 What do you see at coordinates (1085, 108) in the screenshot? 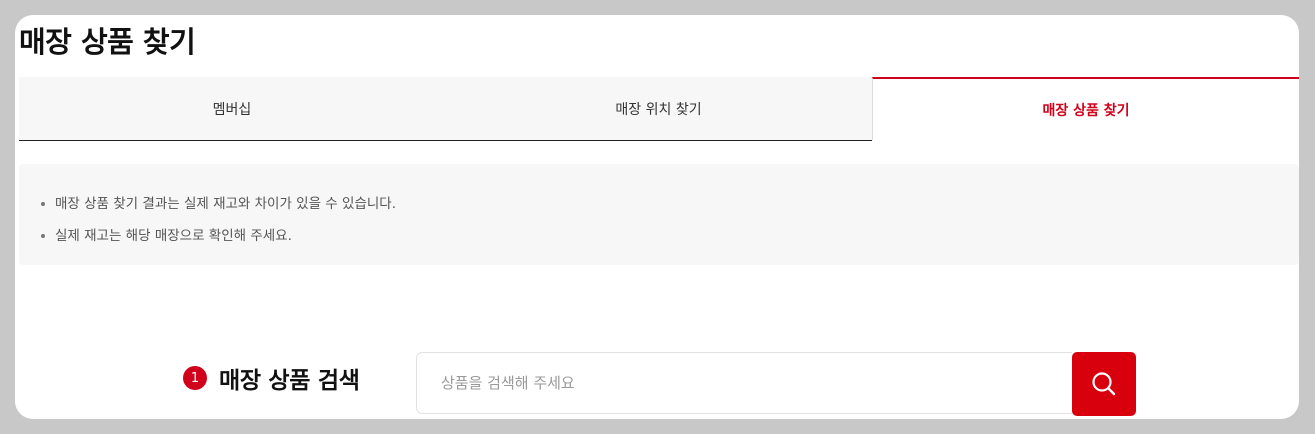
I see `tab-store-product-search: 매장 상품 찾기` at bounding box center [1085, 108].